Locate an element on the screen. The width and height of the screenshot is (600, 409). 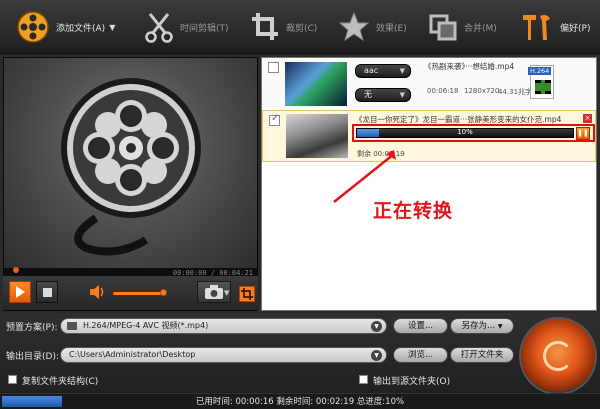
play-button is located at coordinates (20, 292).